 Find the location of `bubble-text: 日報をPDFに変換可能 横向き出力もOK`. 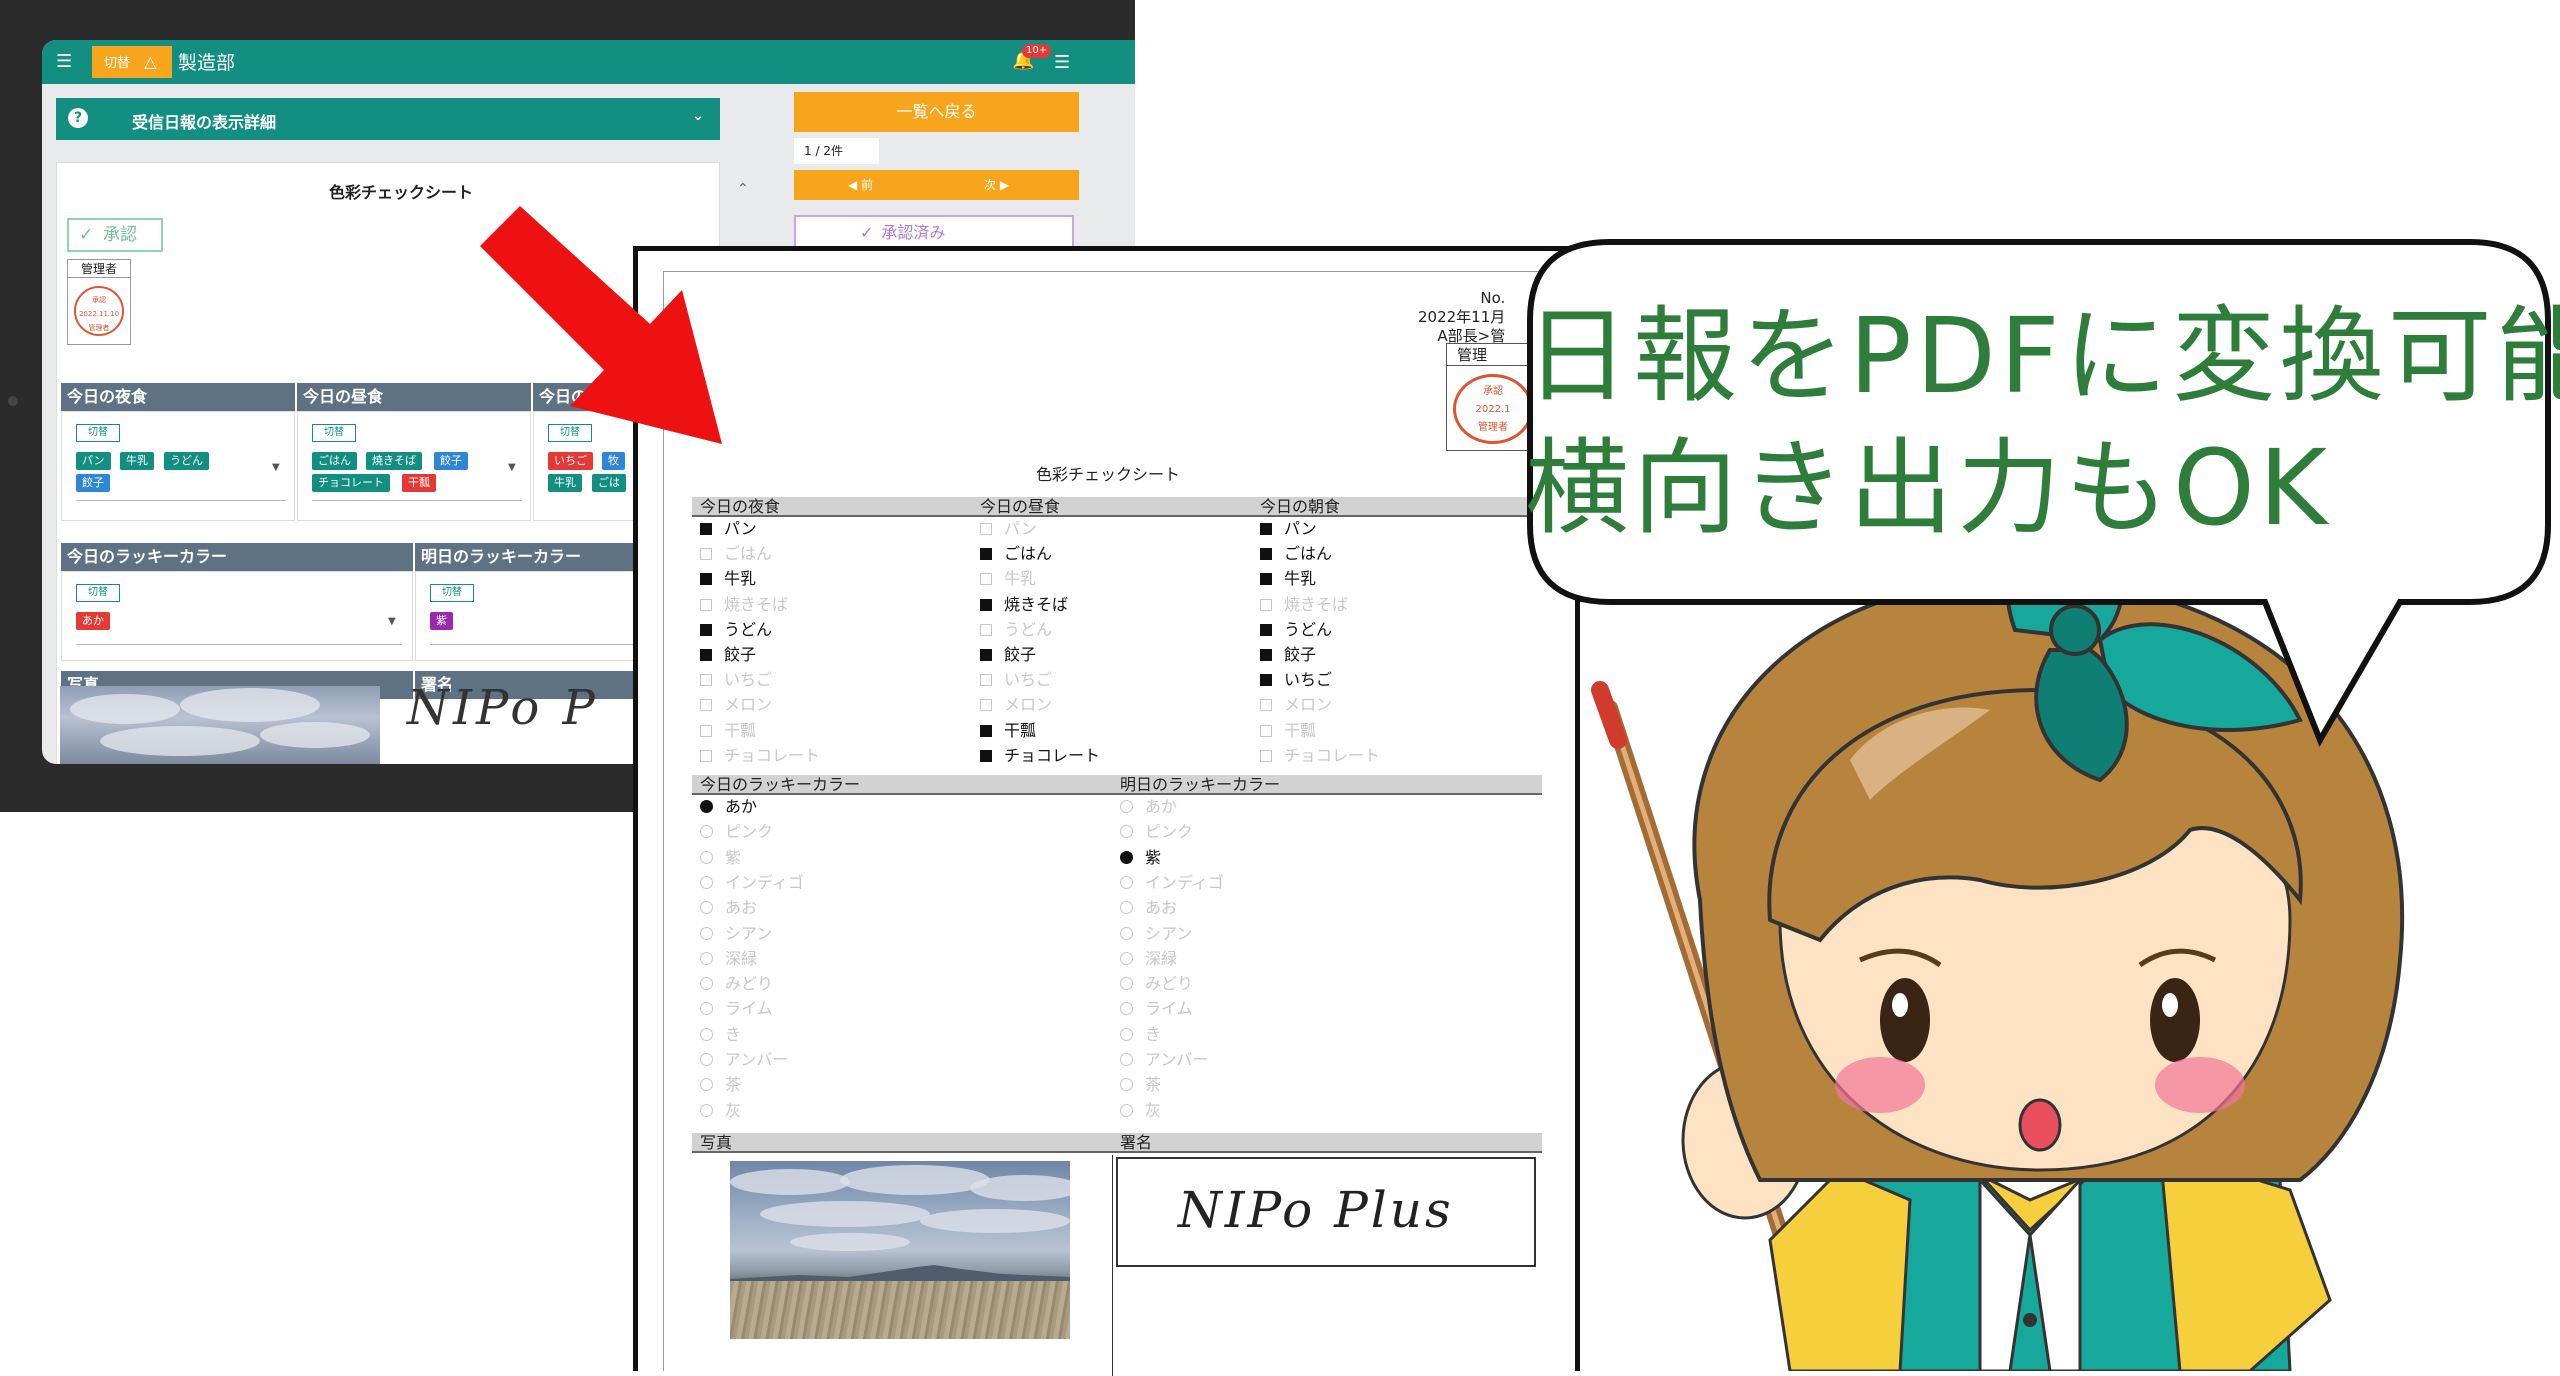

bubble-text: 日報をPDFに変換可能 横向き出力もOK is located at coordinates (2042, 422).